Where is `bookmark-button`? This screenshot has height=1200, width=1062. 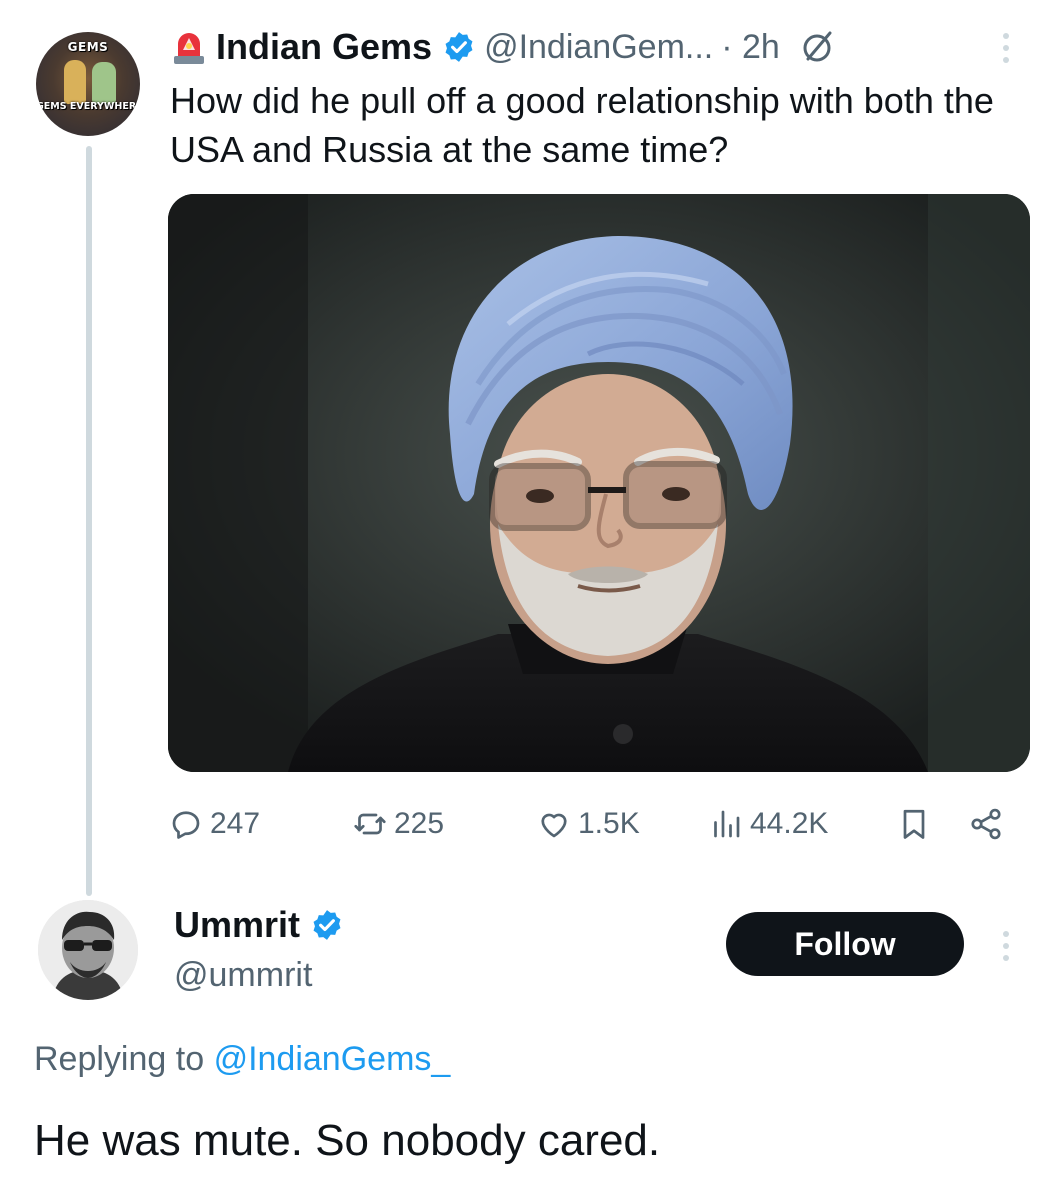 bookmark-button is located at coordinates (914, 824).